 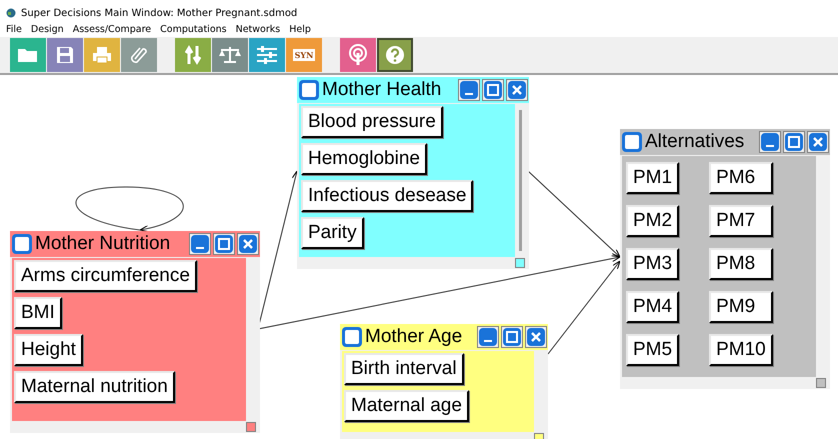 I want to click on node-button: PM3, so click(x=653, y=264).